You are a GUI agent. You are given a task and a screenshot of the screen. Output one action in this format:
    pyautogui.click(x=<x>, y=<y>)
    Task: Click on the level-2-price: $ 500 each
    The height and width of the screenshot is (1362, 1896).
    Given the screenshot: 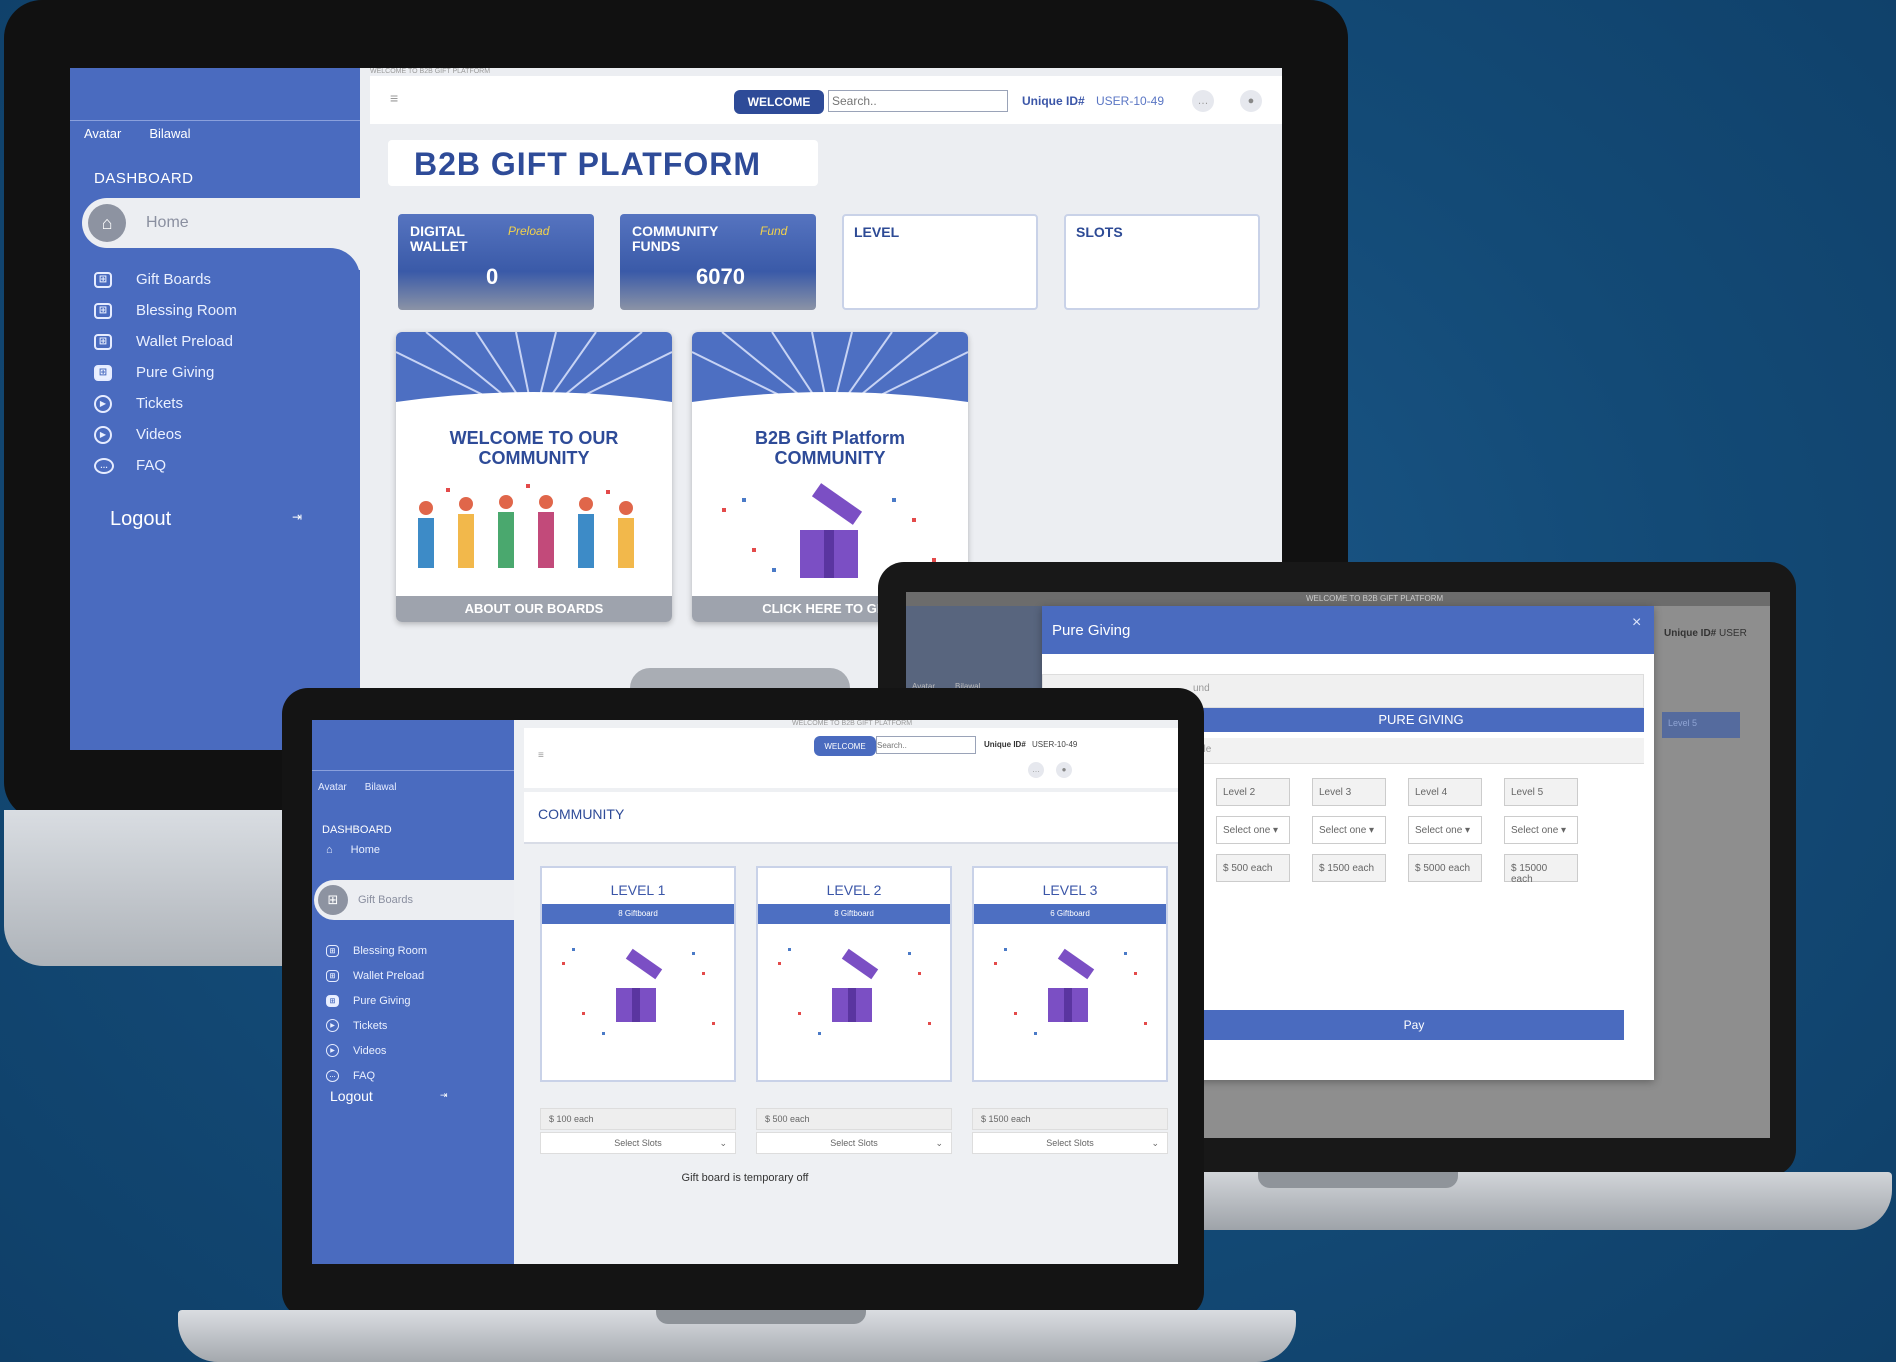 What is the action you would take?
    pyautogui.click(x=854, y=1119)
    